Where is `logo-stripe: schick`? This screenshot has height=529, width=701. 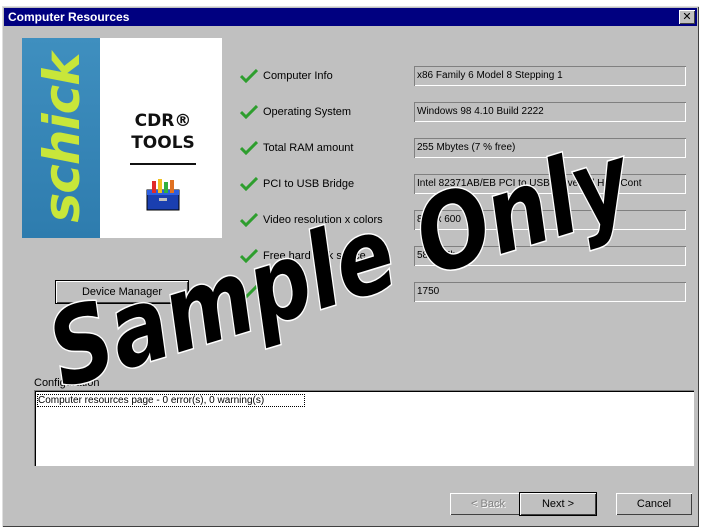 logo-stripe: schick is located at coordinates (61, 138).